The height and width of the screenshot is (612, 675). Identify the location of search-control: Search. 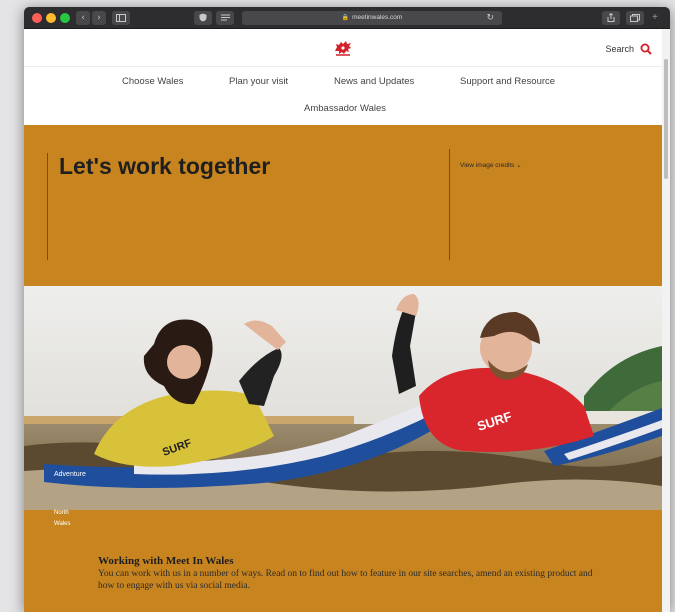
(628, 49).